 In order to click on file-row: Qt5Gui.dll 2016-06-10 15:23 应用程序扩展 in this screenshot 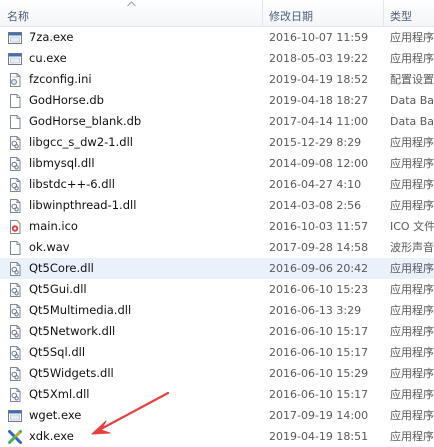, I will do `click(217, 289)`.